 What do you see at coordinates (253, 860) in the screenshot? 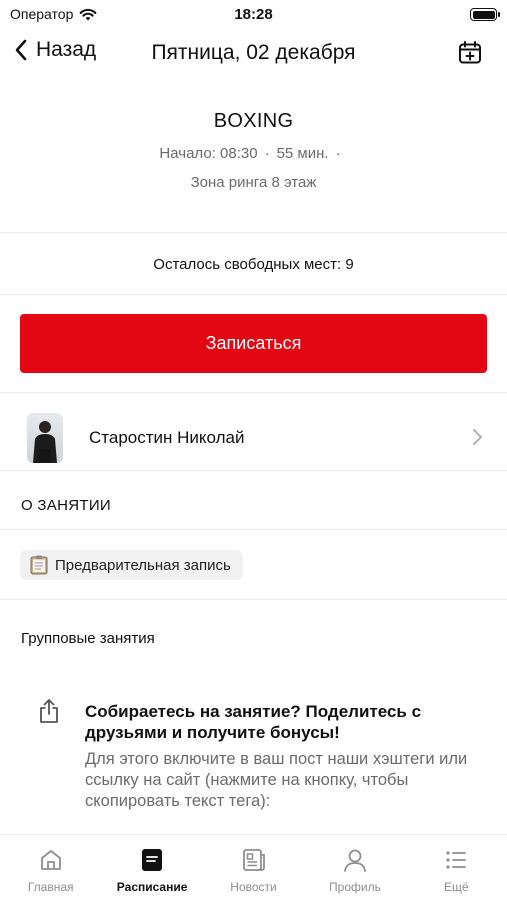
I see `news-icon` at bounding box center [253, 860].